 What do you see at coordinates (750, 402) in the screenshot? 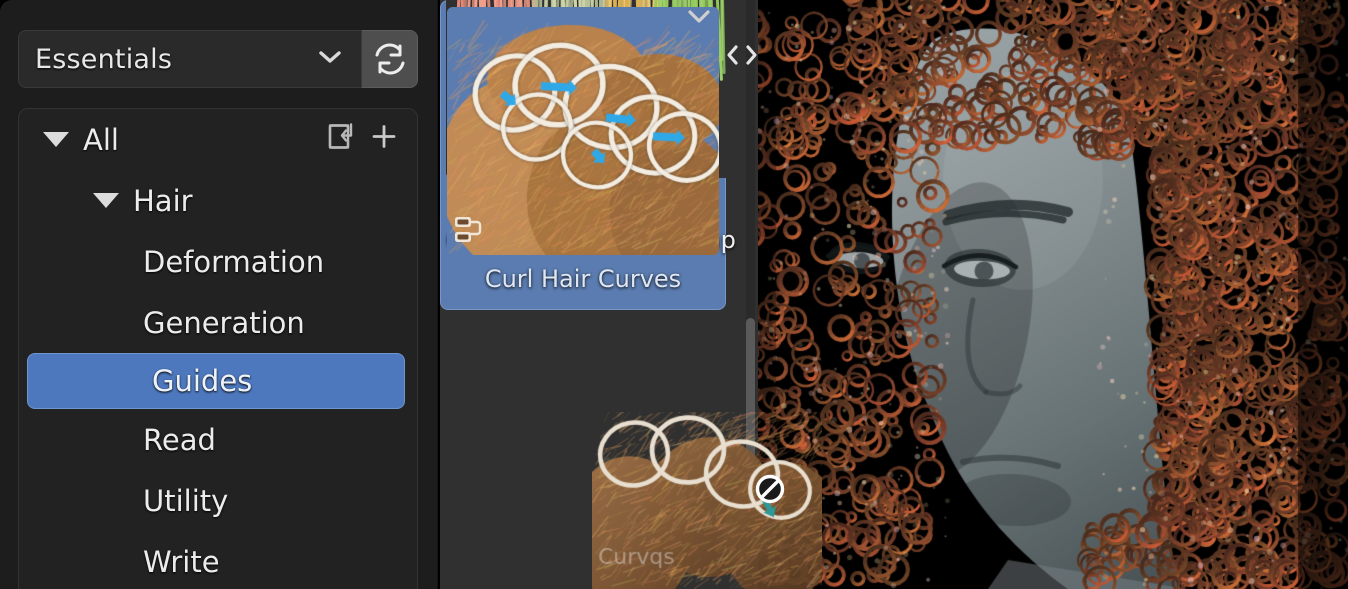
I see `vertical-scrollbar` at bounding box center [750, 402].